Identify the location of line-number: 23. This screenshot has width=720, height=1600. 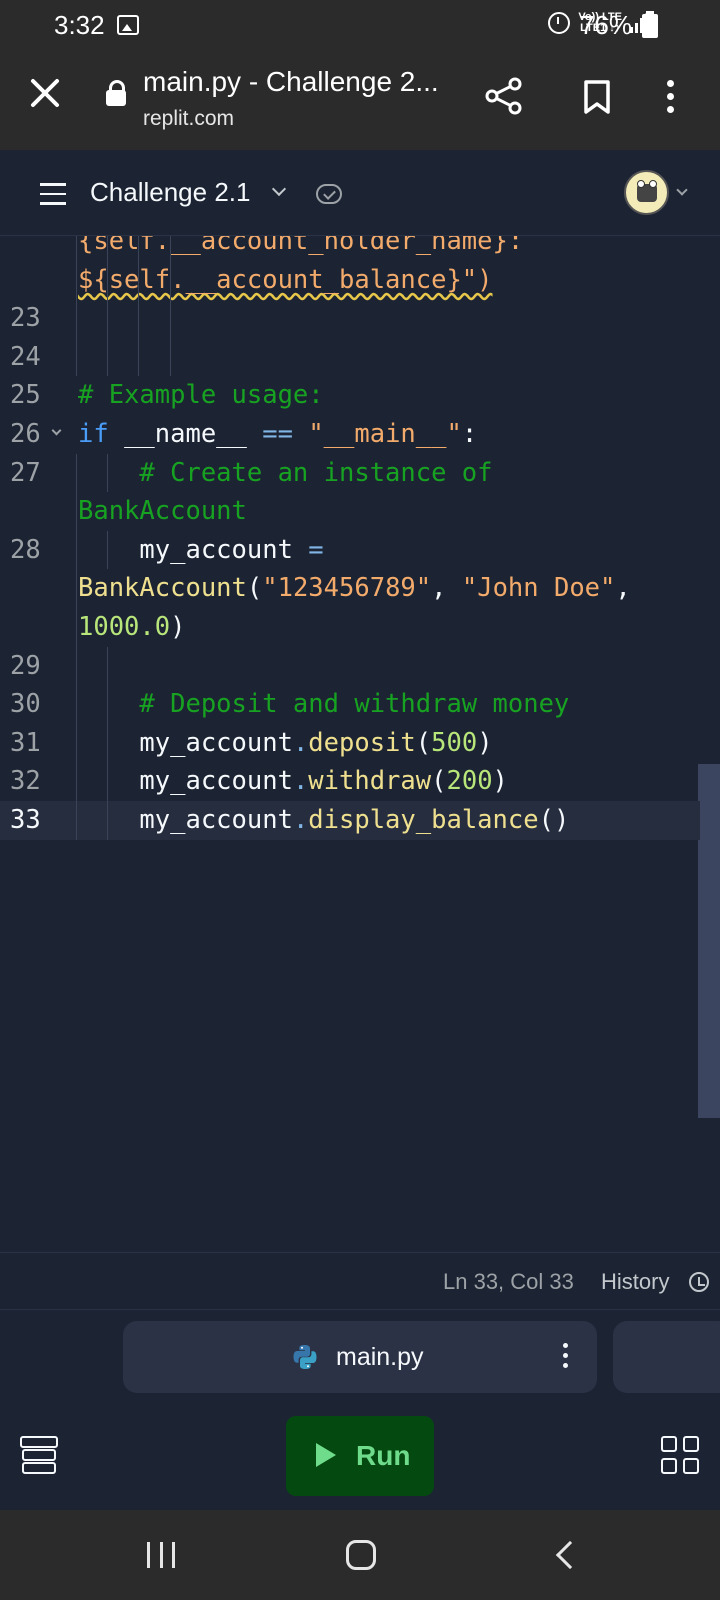
(25, 318).